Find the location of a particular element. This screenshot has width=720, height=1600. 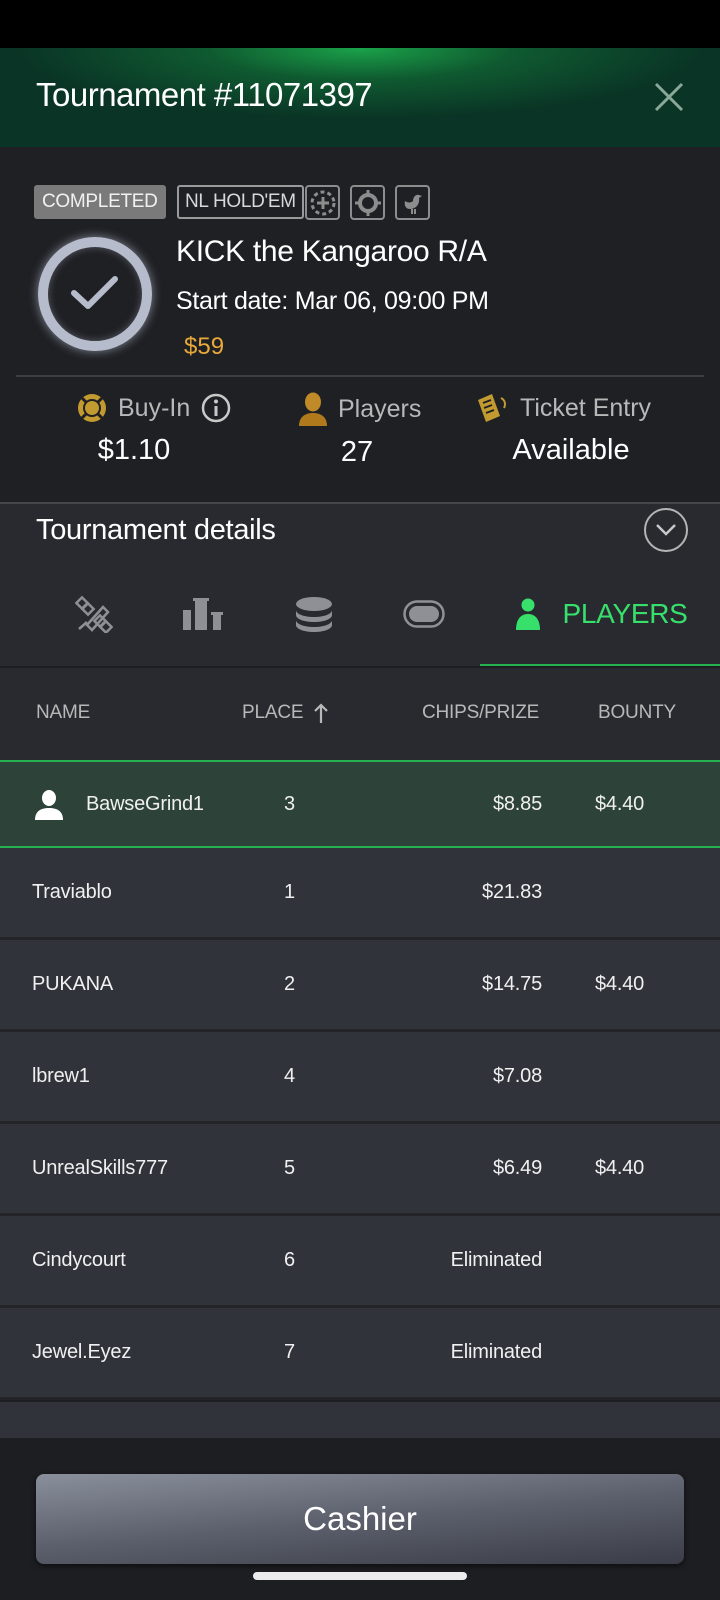

player-place: 3 is located at coordinates (289, 803).